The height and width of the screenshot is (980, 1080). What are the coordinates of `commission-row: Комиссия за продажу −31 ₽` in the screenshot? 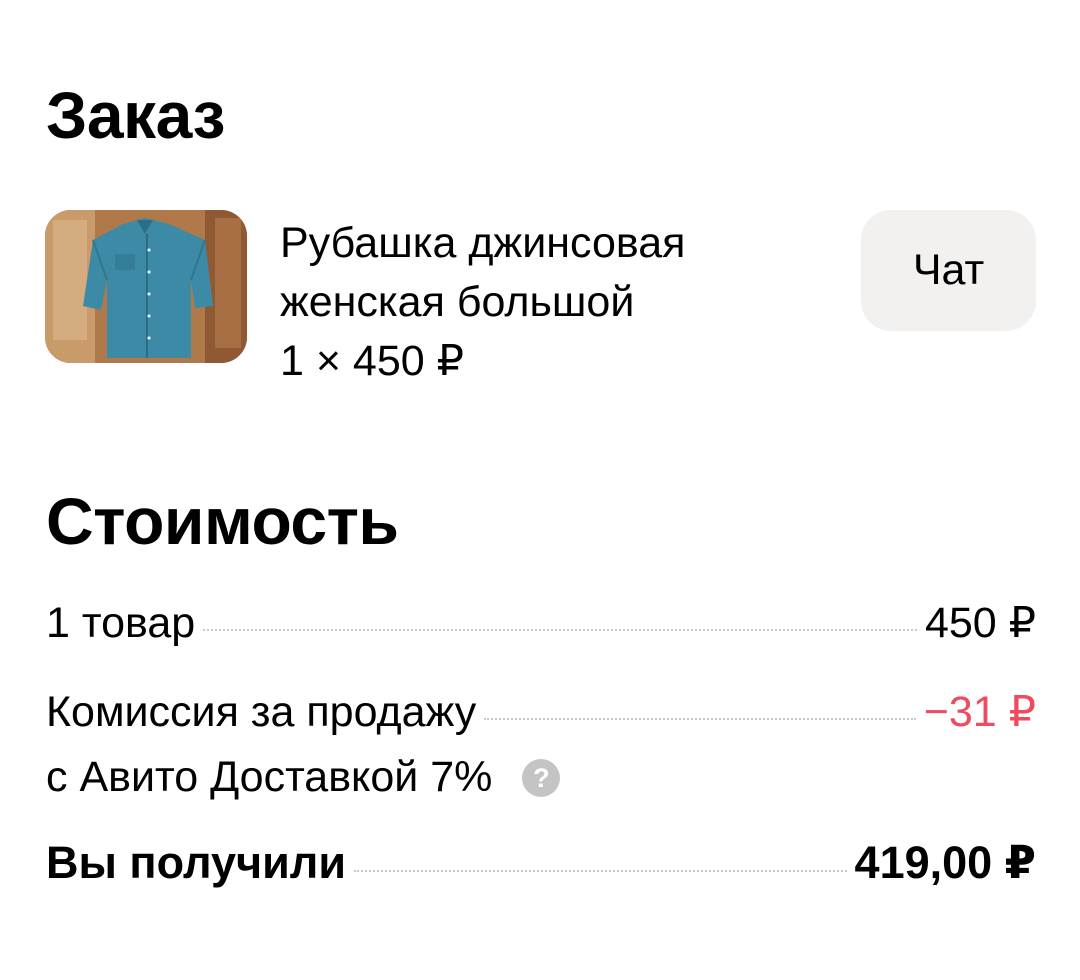 It's located at (541, 712).